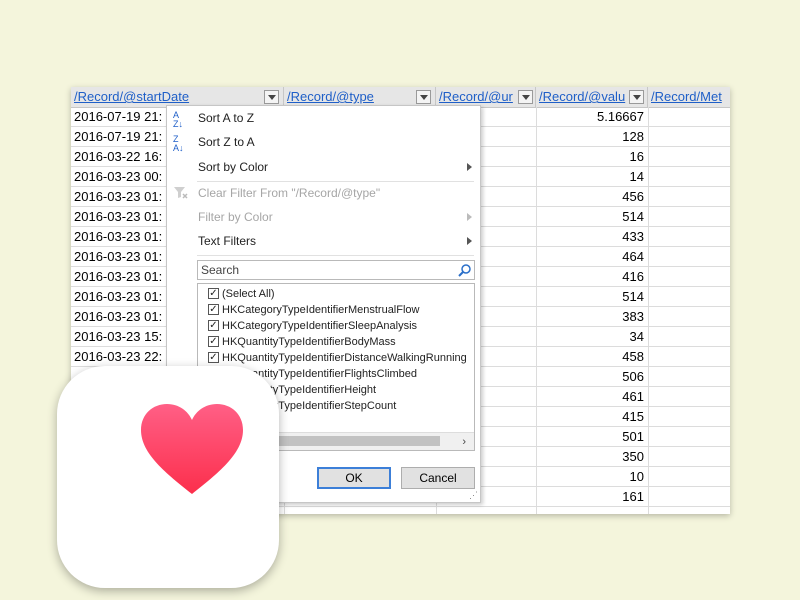 This screenshot has width=800, height=600. What do you see at coordinates (118, 177) in the screenshot?
I see `cell-start-date: 2016-03-23 00:3` at bounding box center [118, 177].